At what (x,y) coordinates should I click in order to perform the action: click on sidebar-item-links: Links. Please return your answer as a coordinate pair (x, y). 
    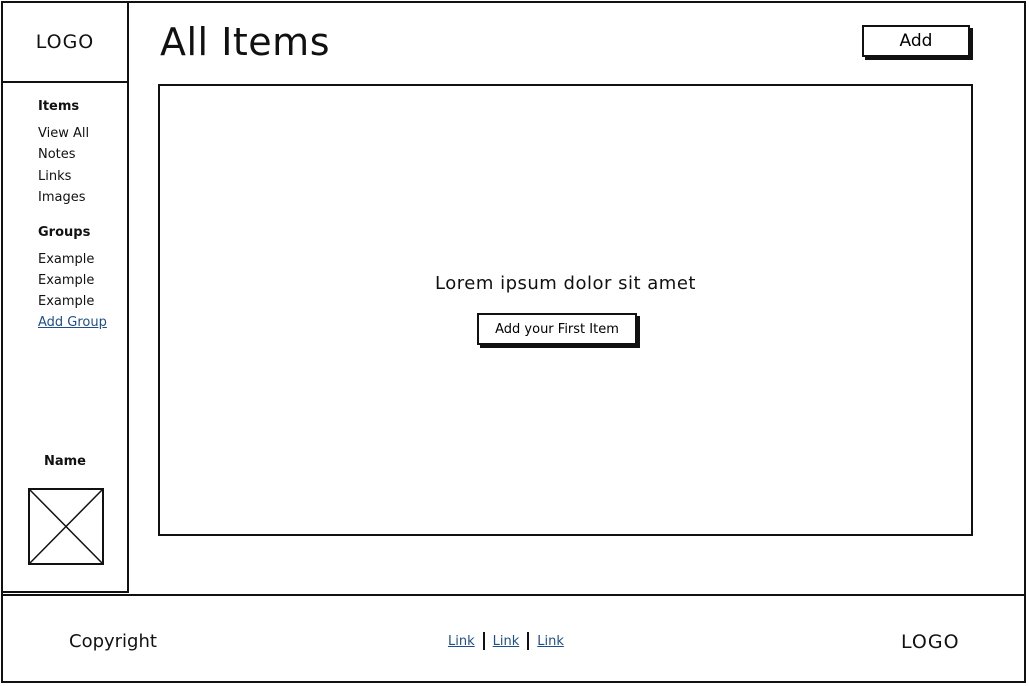
    Looking at the image, I should click on (54, 176).